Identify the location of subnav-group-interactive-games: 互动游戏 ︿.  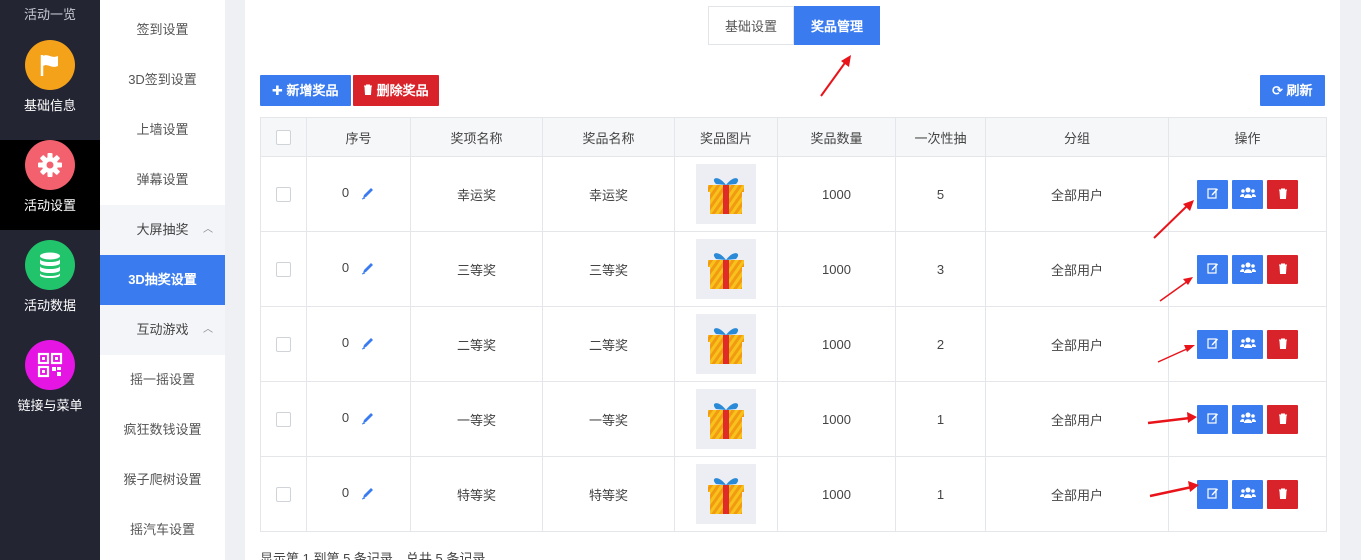
(162, 330).